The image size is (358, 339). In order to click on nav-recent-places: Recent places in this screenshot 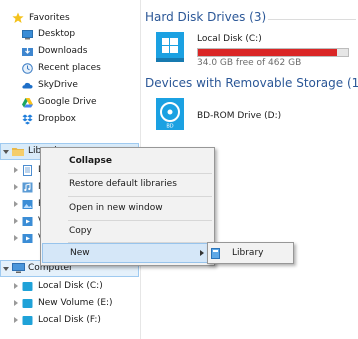, I will do `click(61, 68)`.